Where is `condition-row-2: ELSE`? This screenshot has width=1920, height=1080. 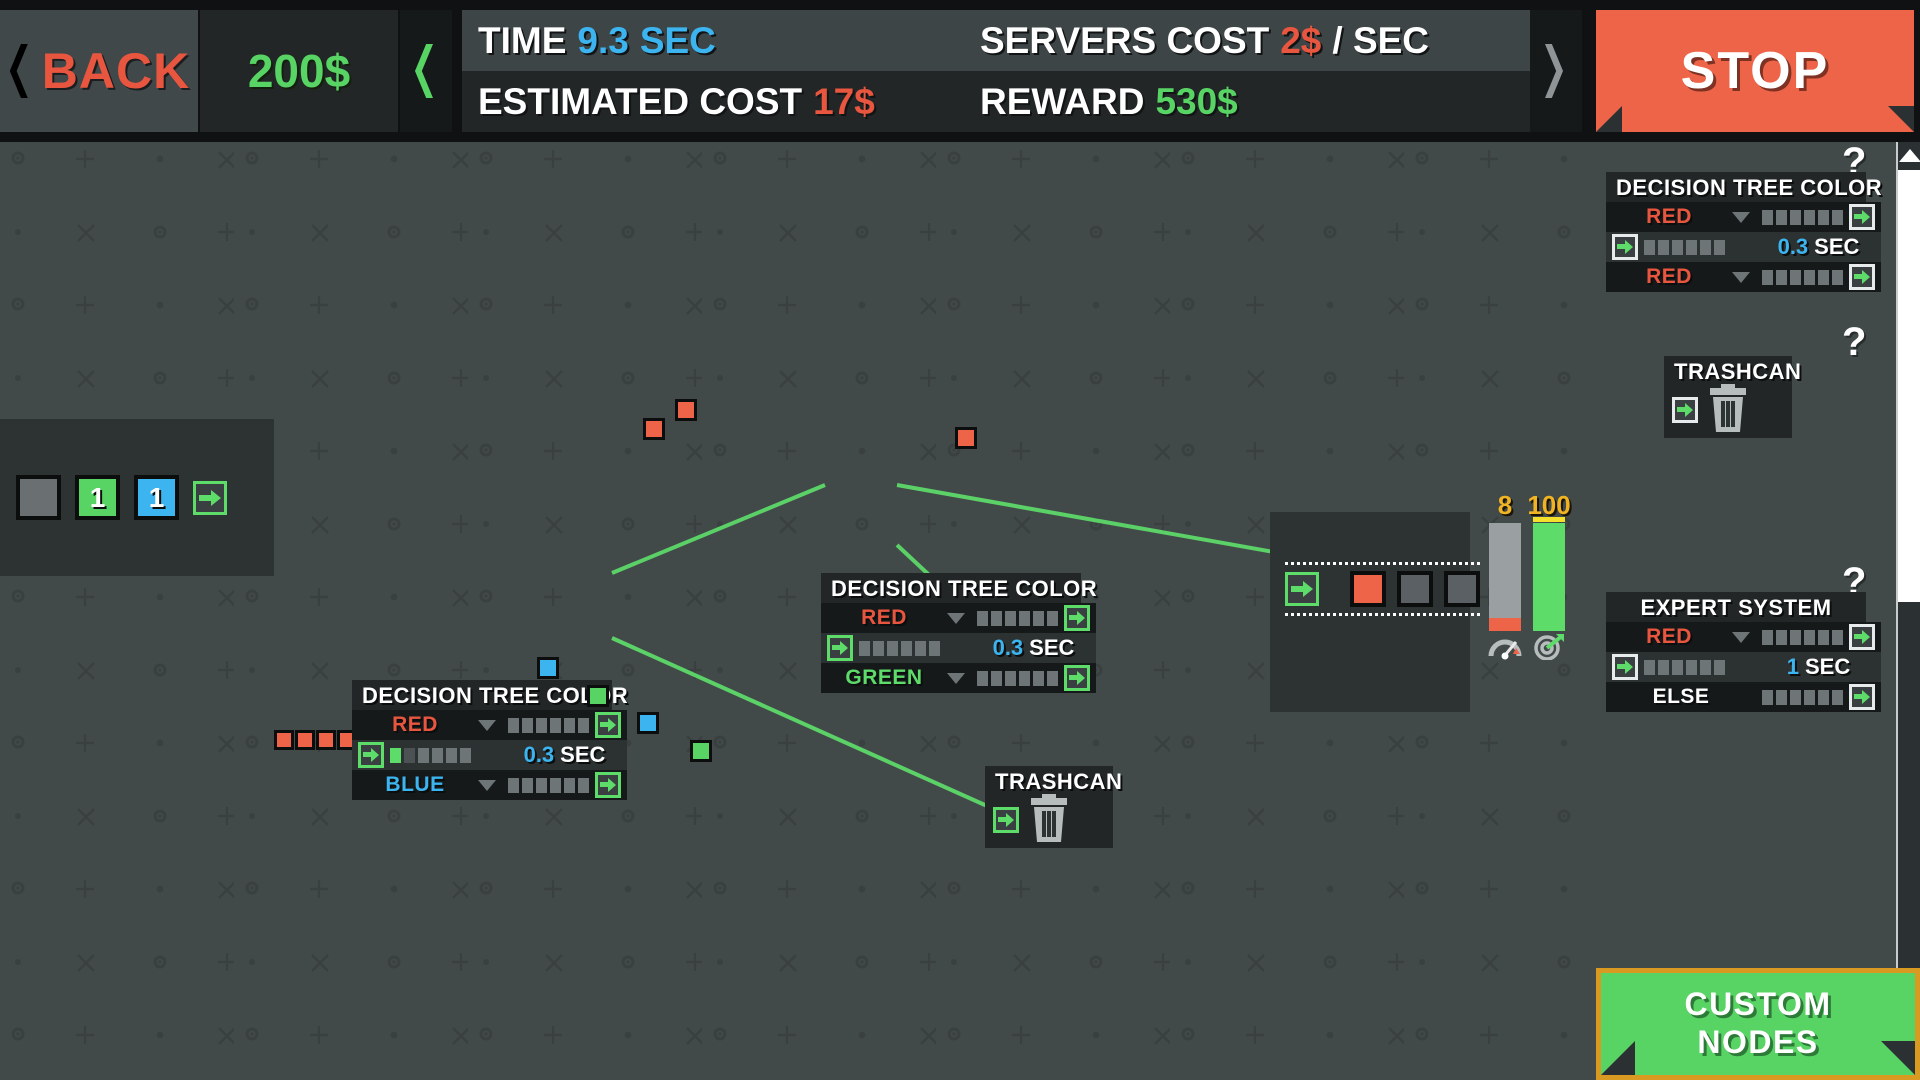
condition-row-2: ELSE is located at coordinates (1681, 697).